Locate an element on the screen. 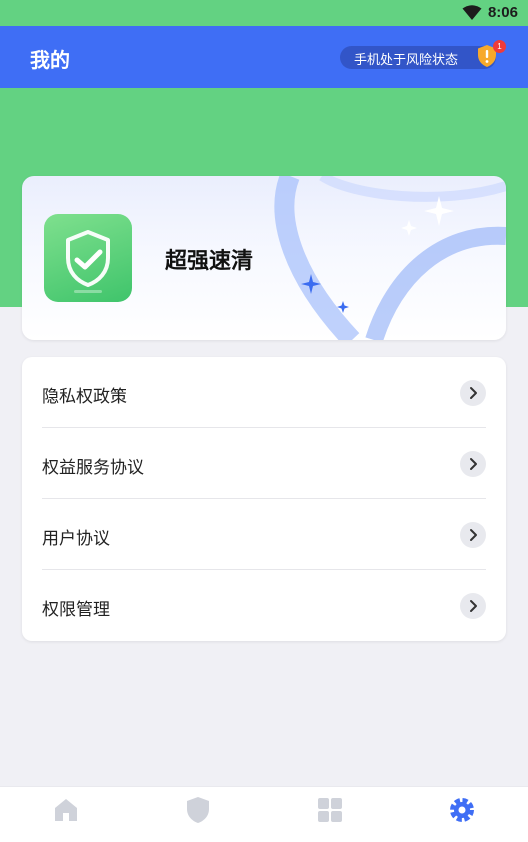 The width and height of the screenshot is (528, 842). menu-item-label: 权限管理 is located at coordinates (76, 610).